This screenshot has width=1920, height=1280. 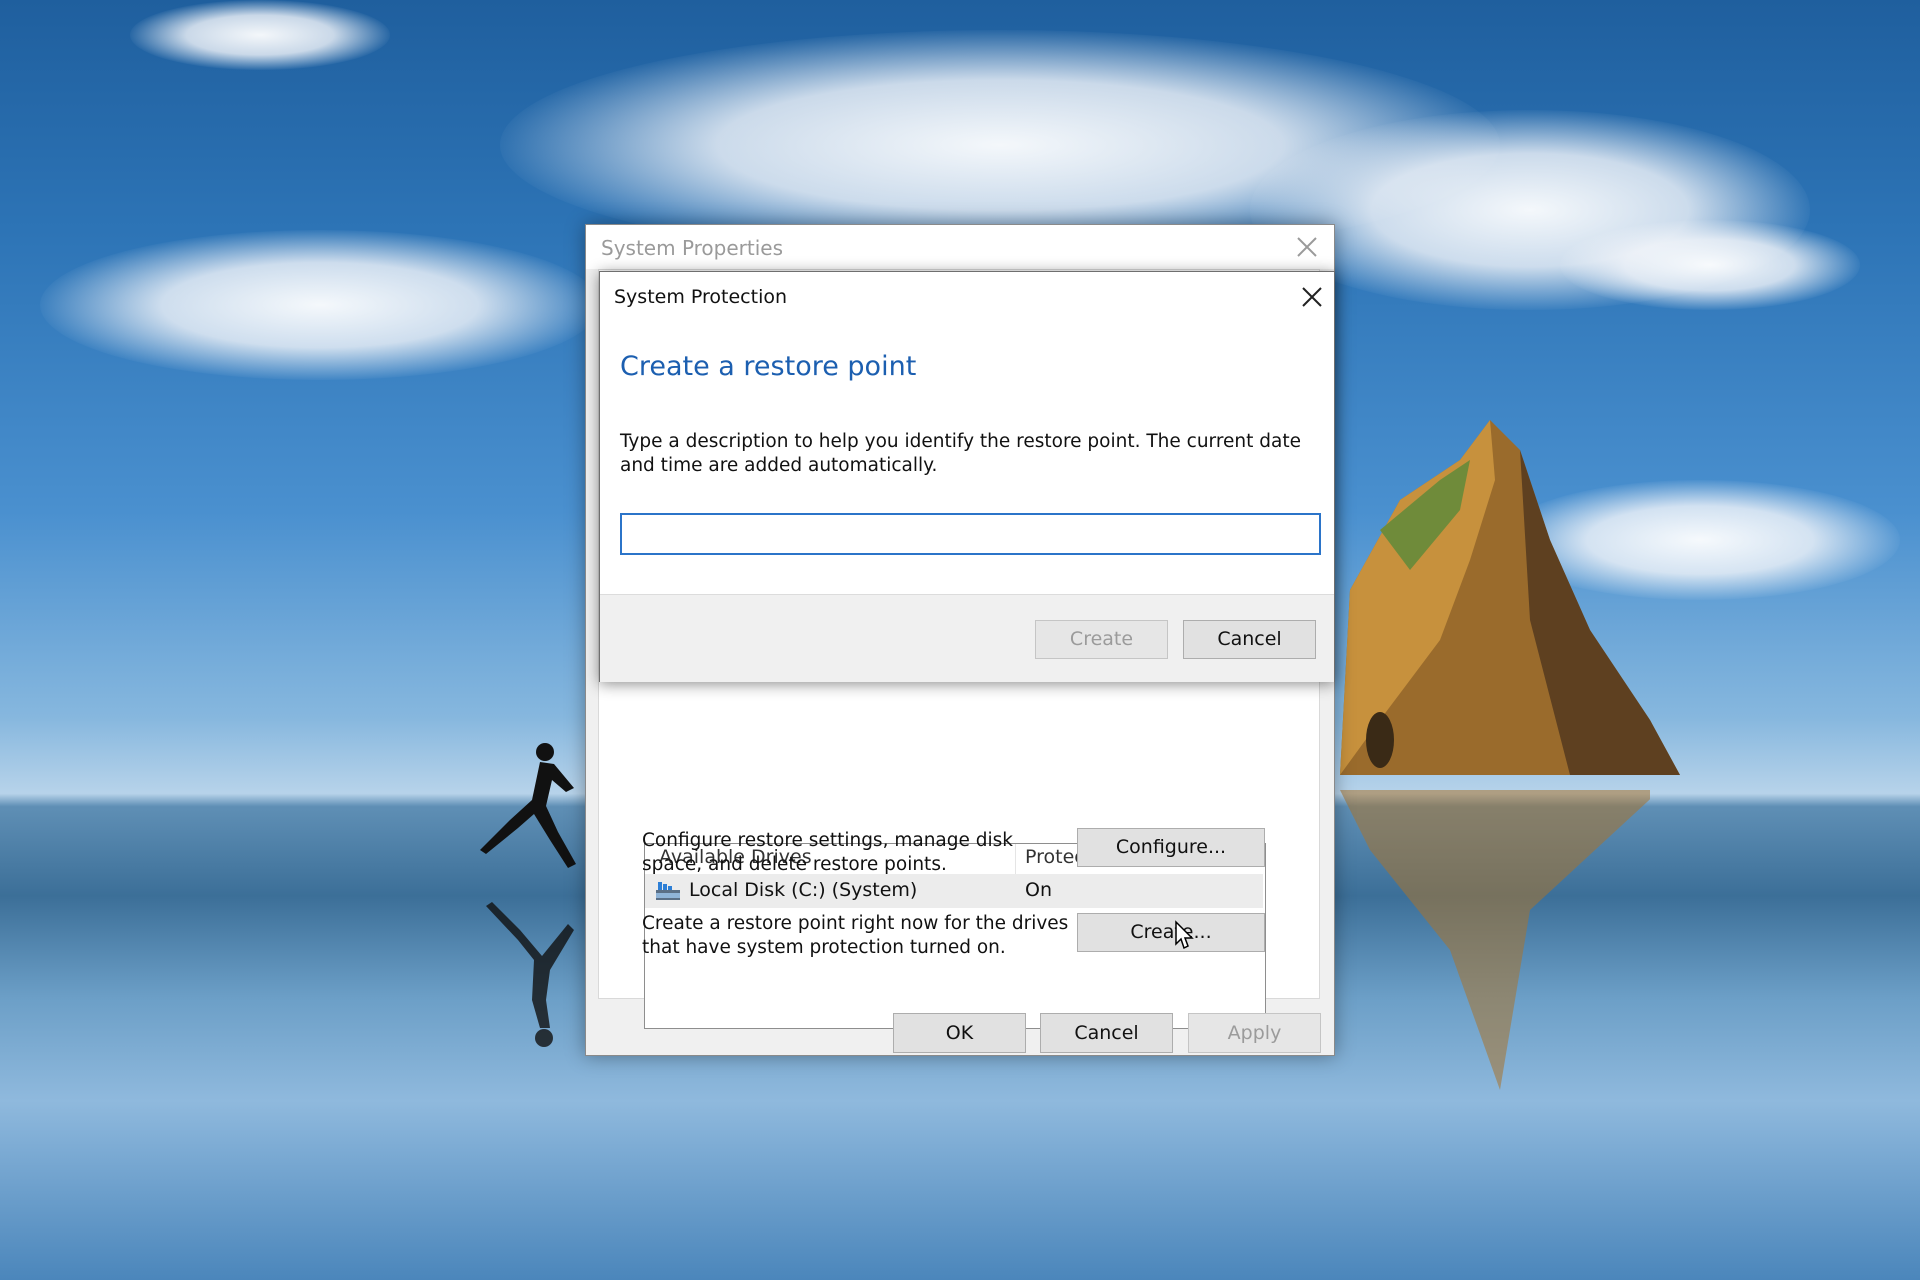 I want to click on drive-name: Local Disk (C:) (System), so click(x=803, y=890).